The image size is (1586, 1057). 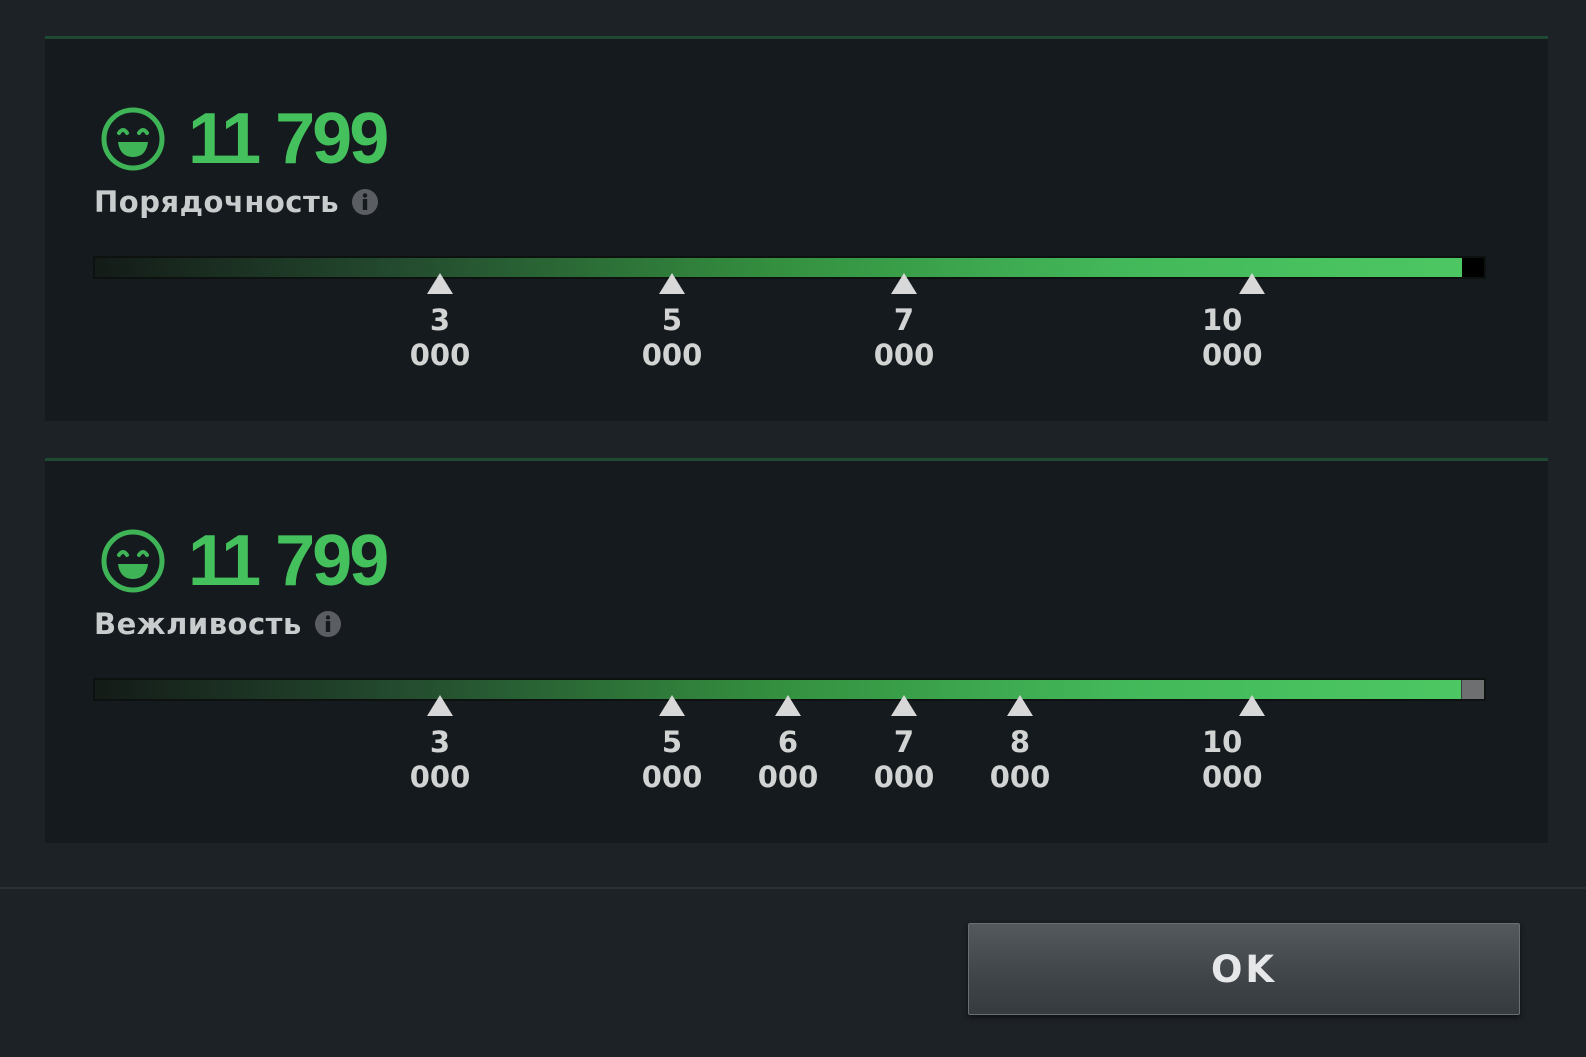 I want to click on ok-button: OK, so click(x=1244, y=969).